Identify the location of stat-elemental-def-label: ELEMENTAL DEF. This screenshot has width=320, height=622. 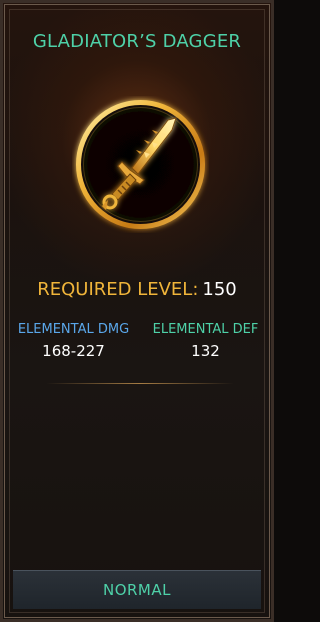
(205, 329).